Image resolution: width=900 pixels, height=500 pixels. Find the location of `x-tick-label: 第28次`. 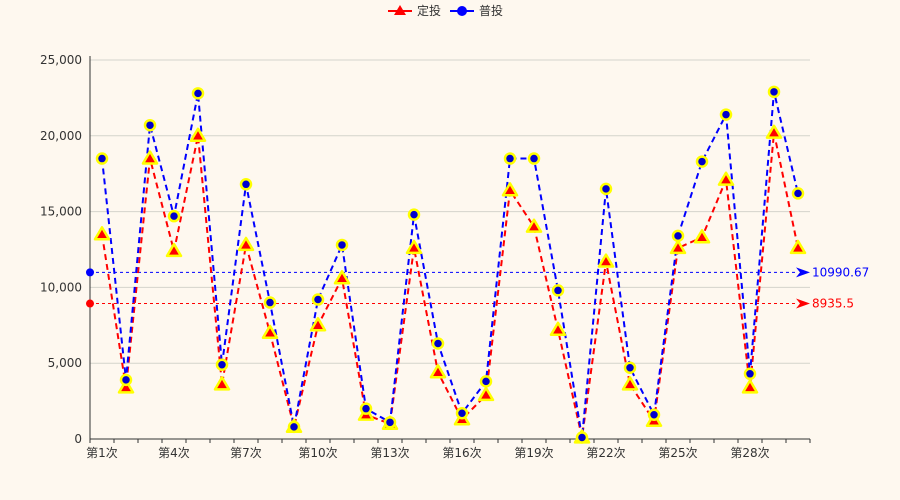

x-tick-label: 第28次 is located at coordinates (749, 453).